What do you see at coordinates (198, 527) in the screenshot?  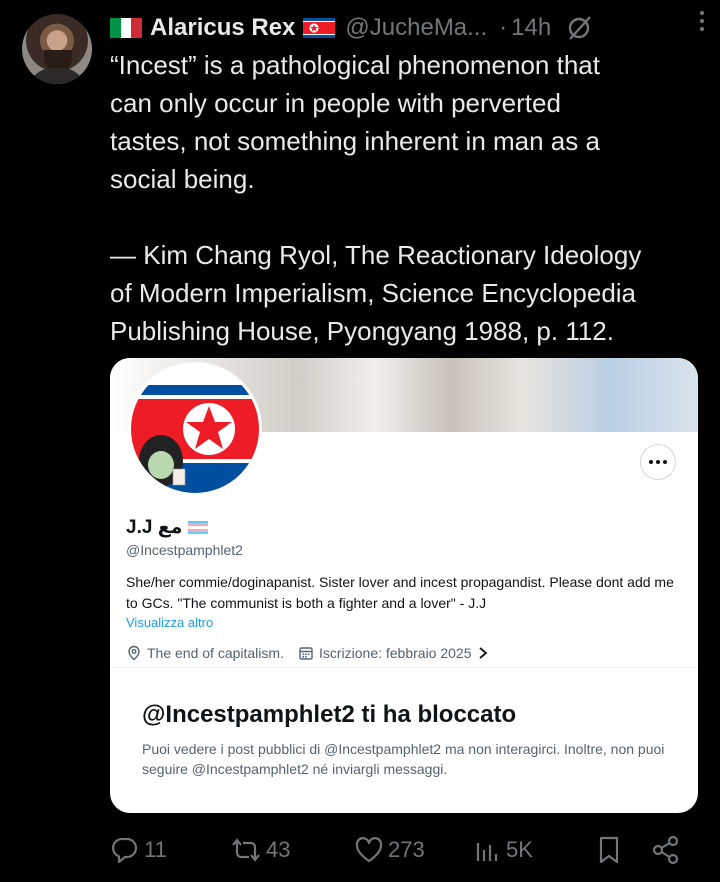 I see `trans-flag-icon` at bounding box center [198, 527].